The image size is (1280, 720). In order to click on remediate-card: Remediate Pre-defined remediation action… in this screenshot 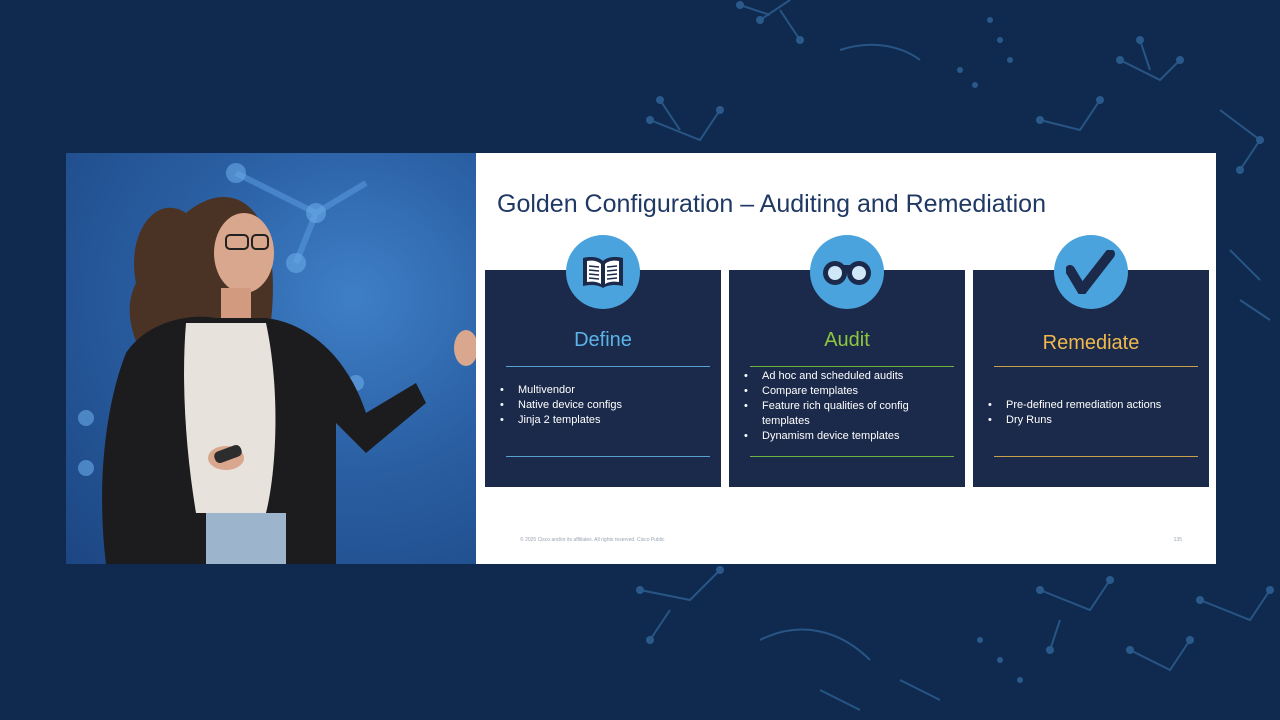, I will do `click(1091, 361)`.